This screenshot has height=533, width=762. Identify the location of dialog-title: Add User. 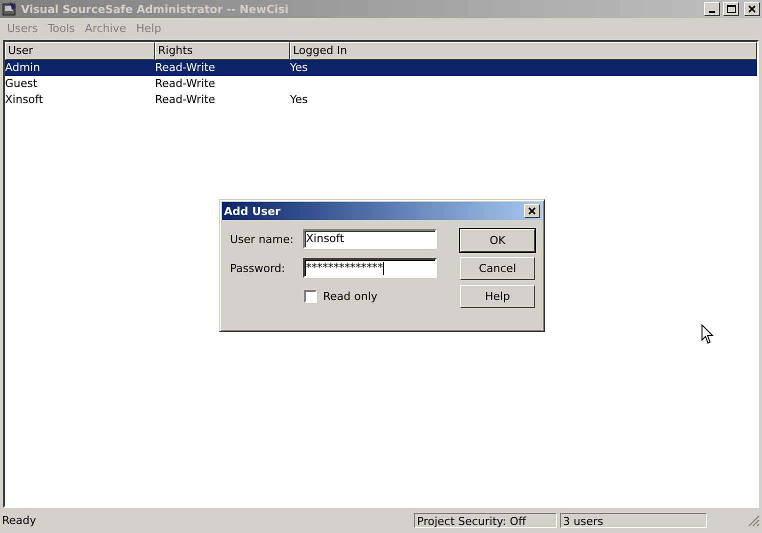
(253, 211).